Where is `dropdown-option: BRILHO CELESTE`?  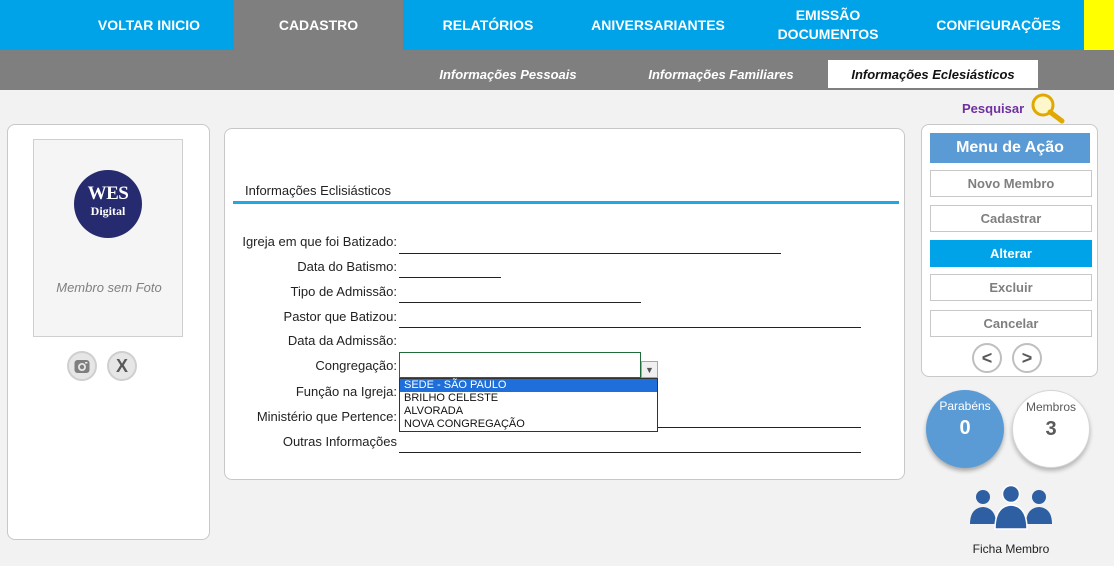
dropdown-option: BRILHO CELESTE is located at coordinates (528, 398).